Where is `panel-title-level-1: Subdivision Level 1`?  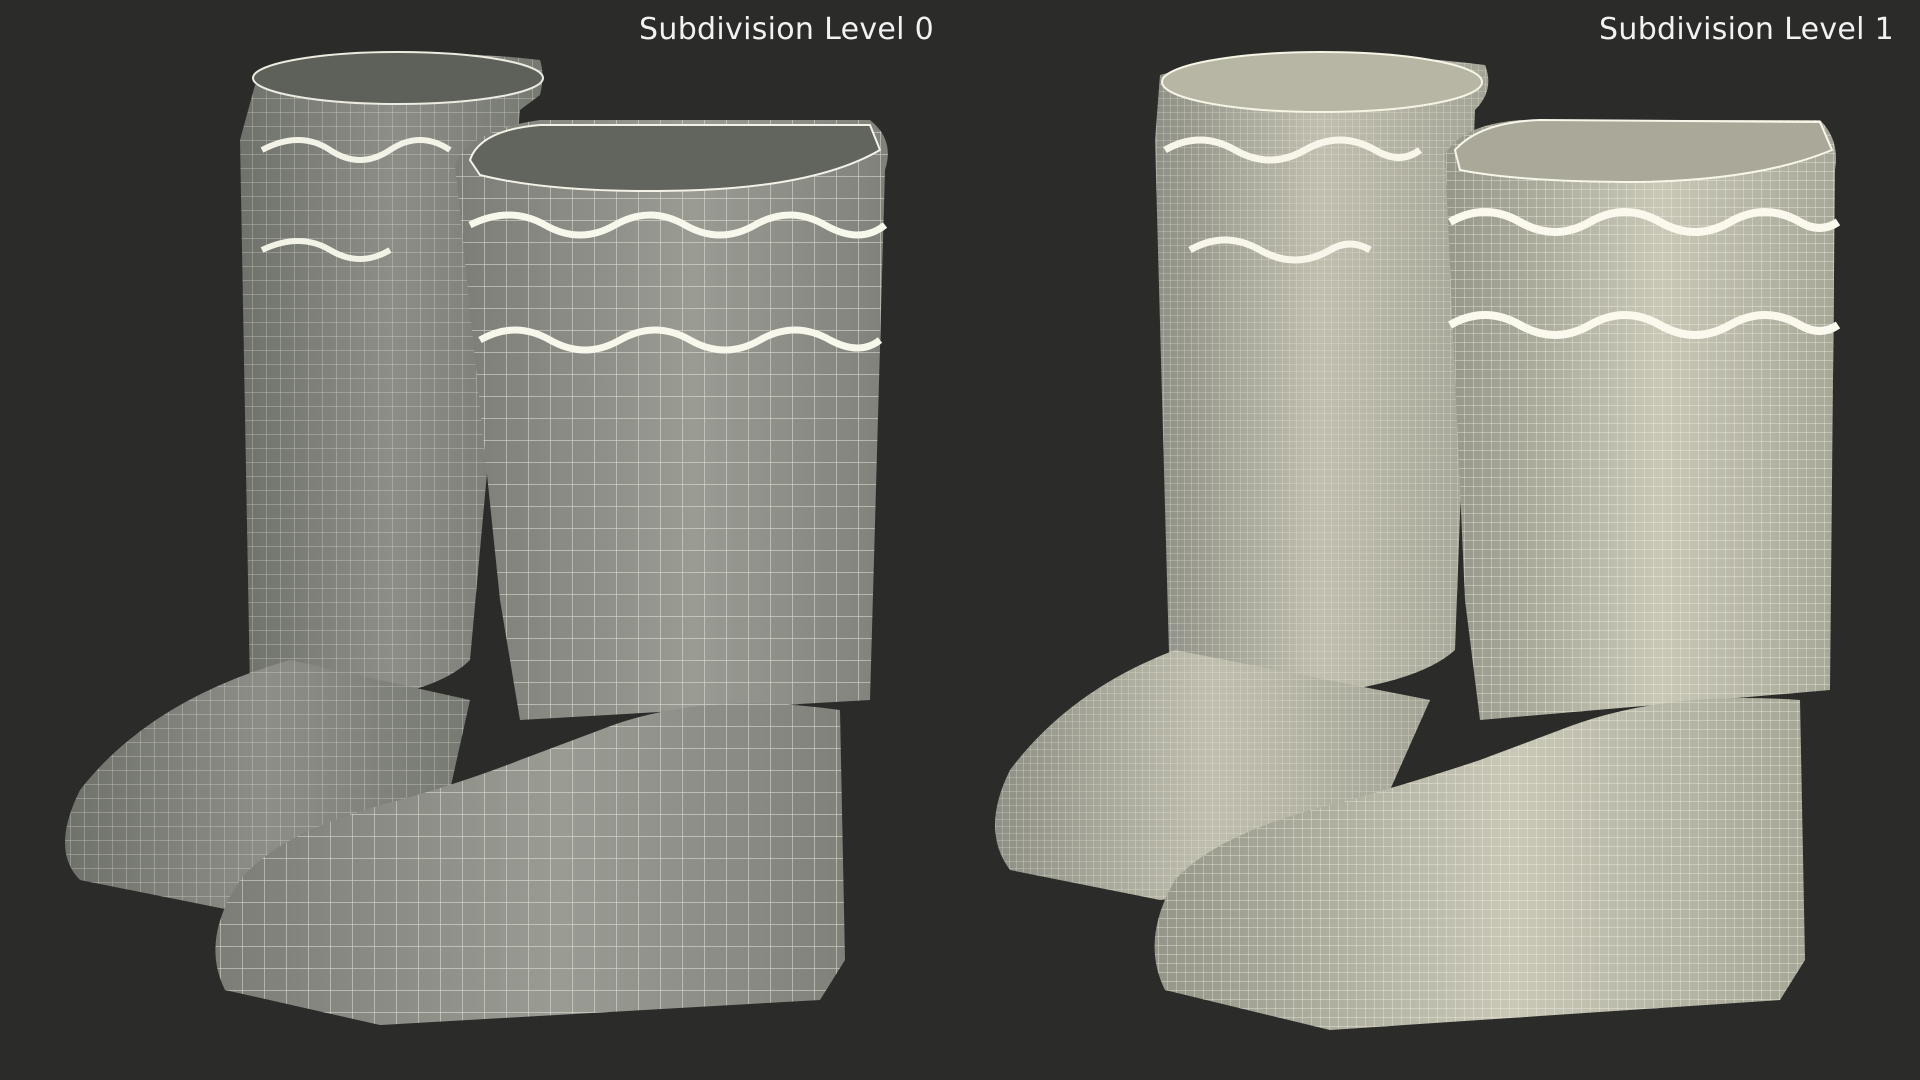
panel-title-level-1: Subdivision Level 1 is located at coordinates (1746, 29).